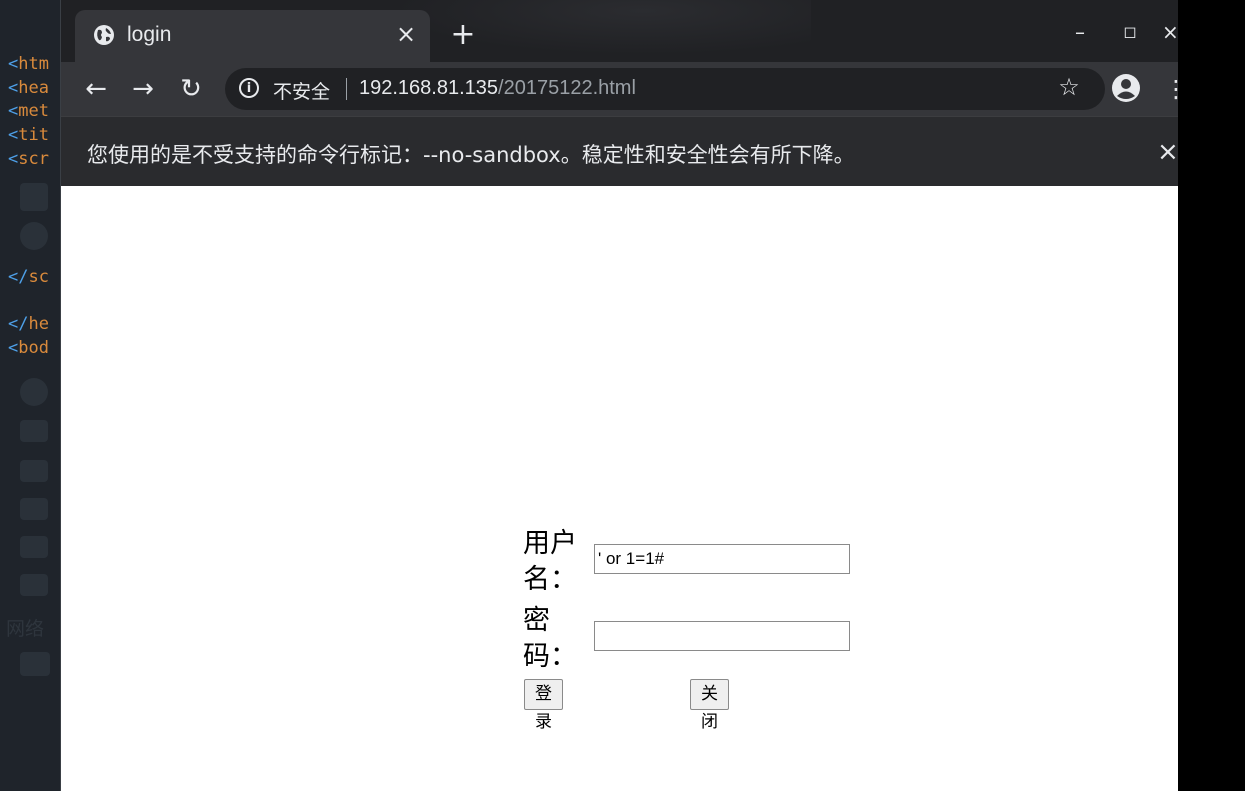  Describe the element at coordinates (25, 629) in the screenshot. I see `faded-label: 网络` at that location.